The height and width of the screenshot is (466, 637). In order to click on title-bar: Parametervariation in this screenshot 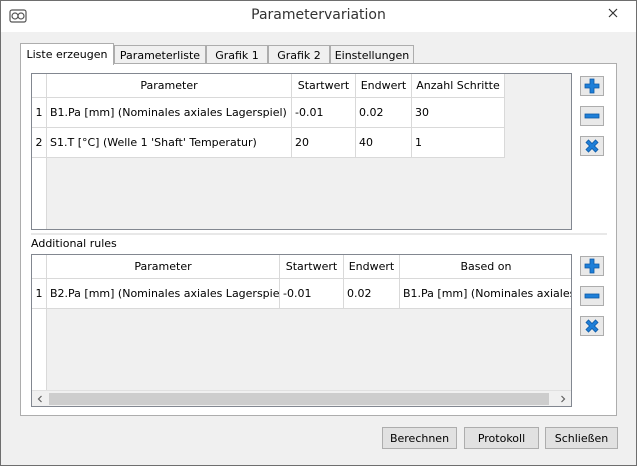, I will do `click(318, 16)`.